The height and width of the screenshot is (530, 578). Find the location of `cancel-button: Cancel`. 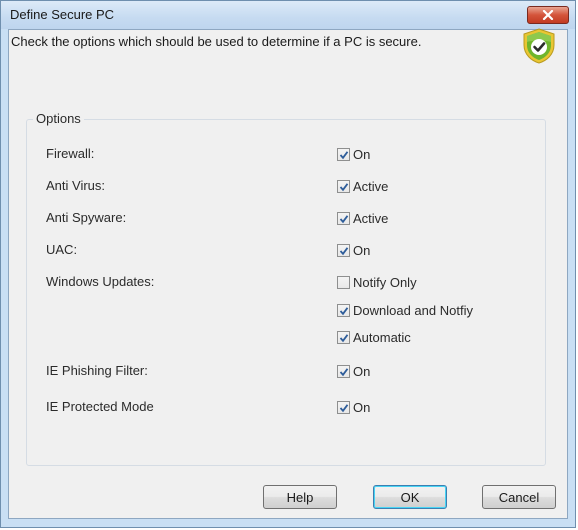

cancel-button: Cancel is located at coordinates (519, 497).